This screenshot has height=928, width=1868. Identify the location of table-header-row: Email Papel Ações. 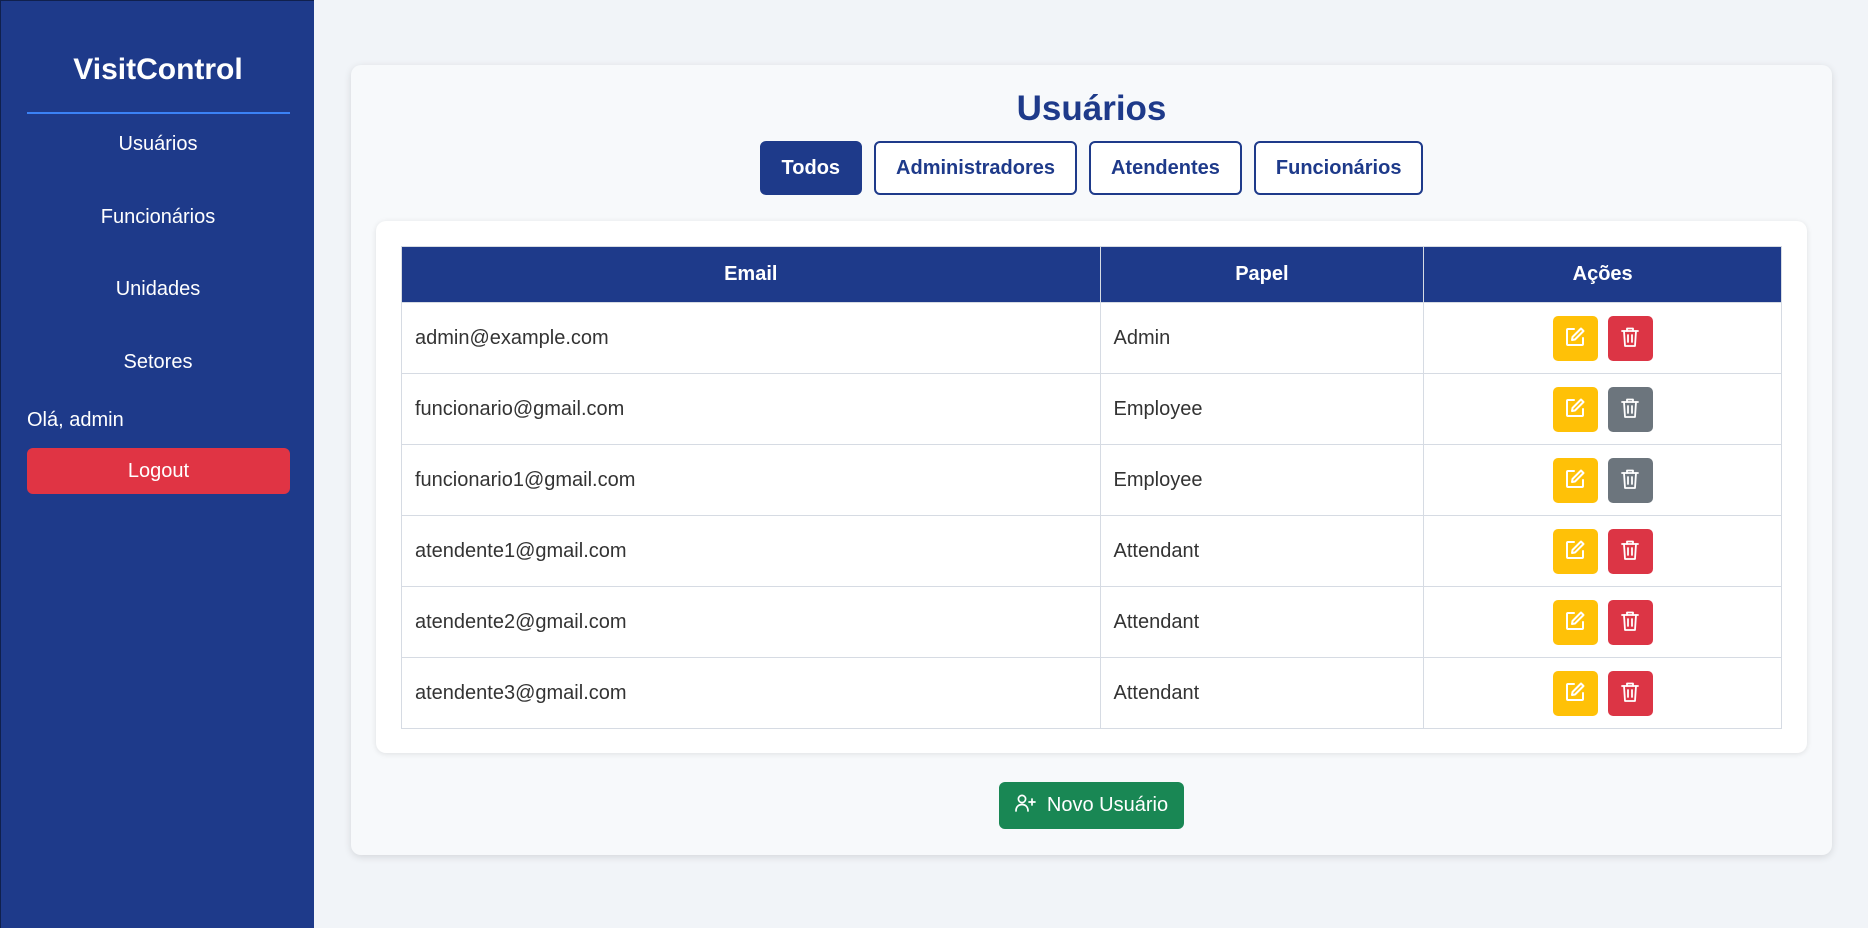
(1091, 274).